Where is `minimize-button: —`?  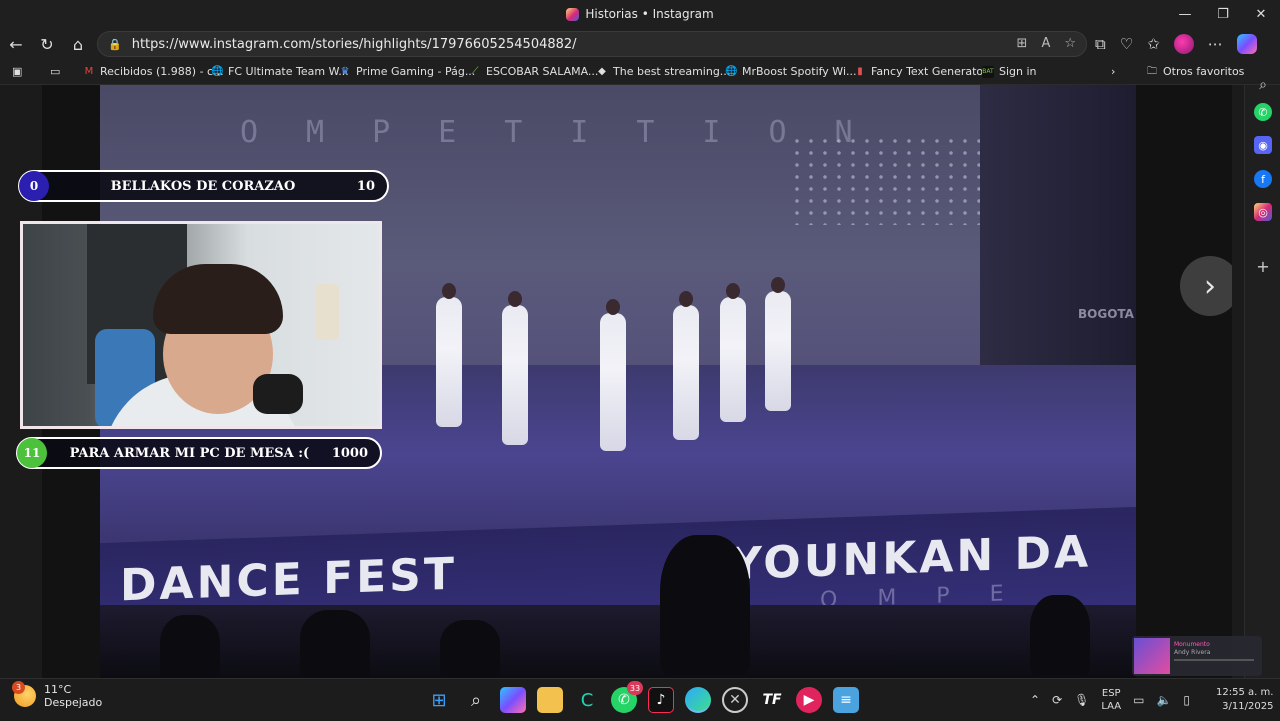
minimize-button: — is located at coordinates (1185, 14).